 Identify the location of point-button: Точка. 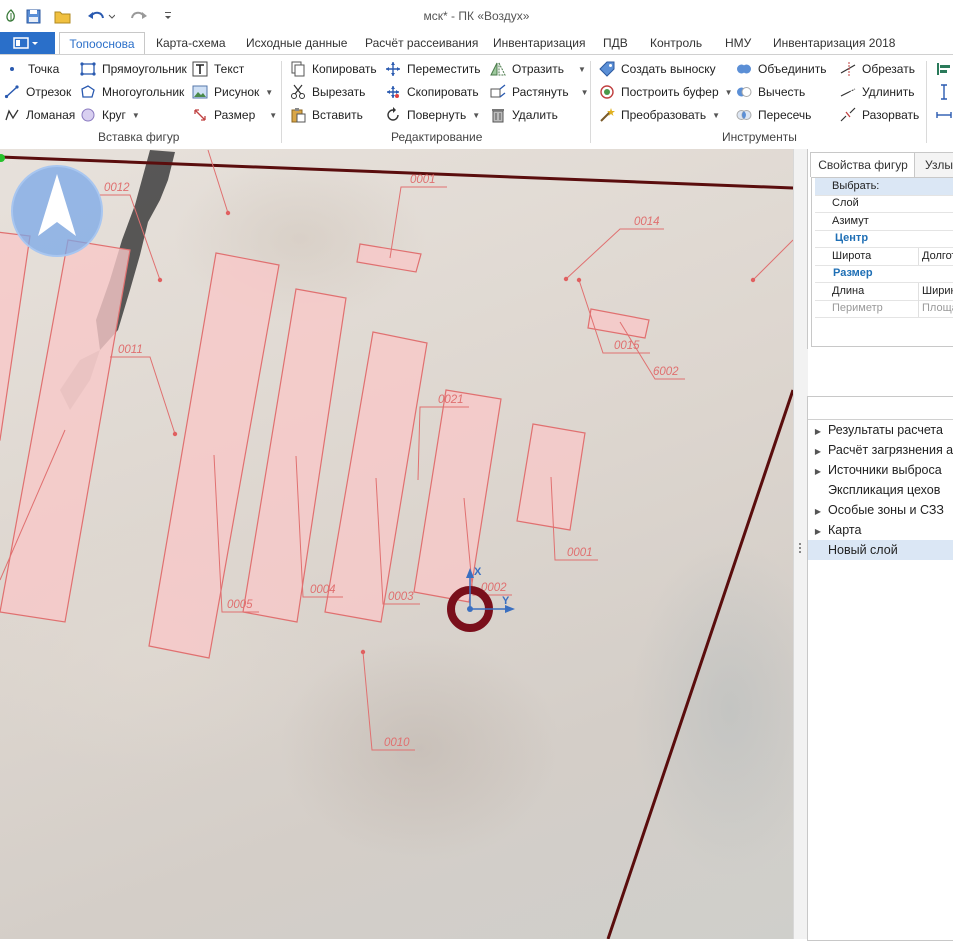
(32, 69).